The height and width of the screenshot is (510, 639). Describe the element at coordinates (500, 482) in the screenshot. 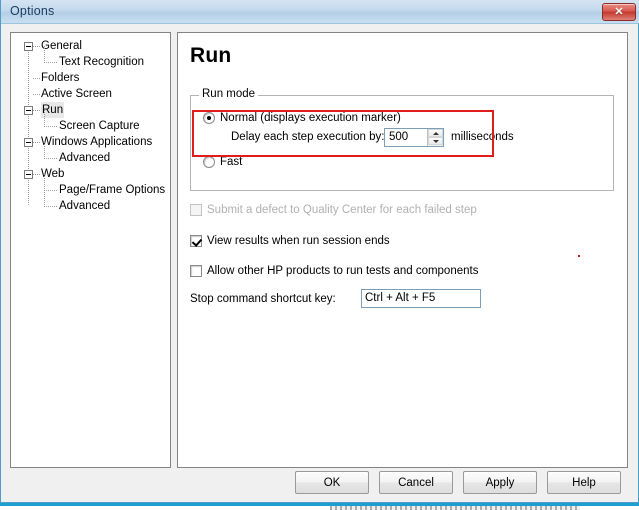

I see `apply-button: Apply` at that location.